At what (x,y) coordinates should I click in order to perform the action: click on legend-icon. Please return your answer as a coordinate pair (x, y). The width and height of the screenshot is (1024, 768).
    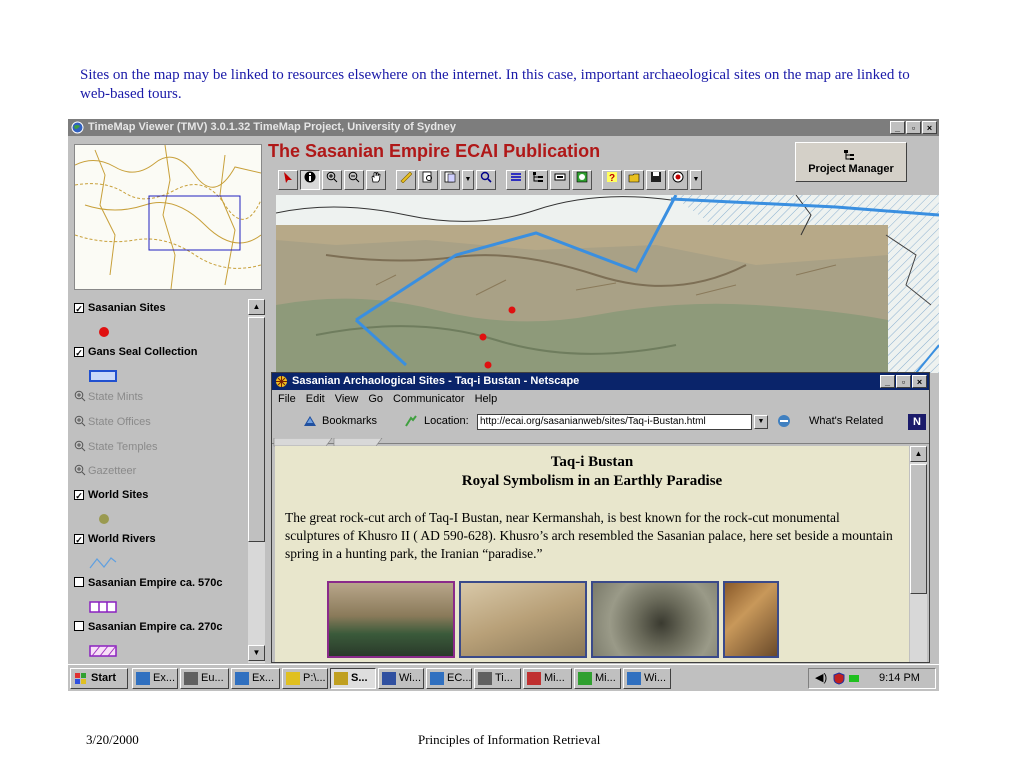
    Looking at the image, I should click on (538, 180).